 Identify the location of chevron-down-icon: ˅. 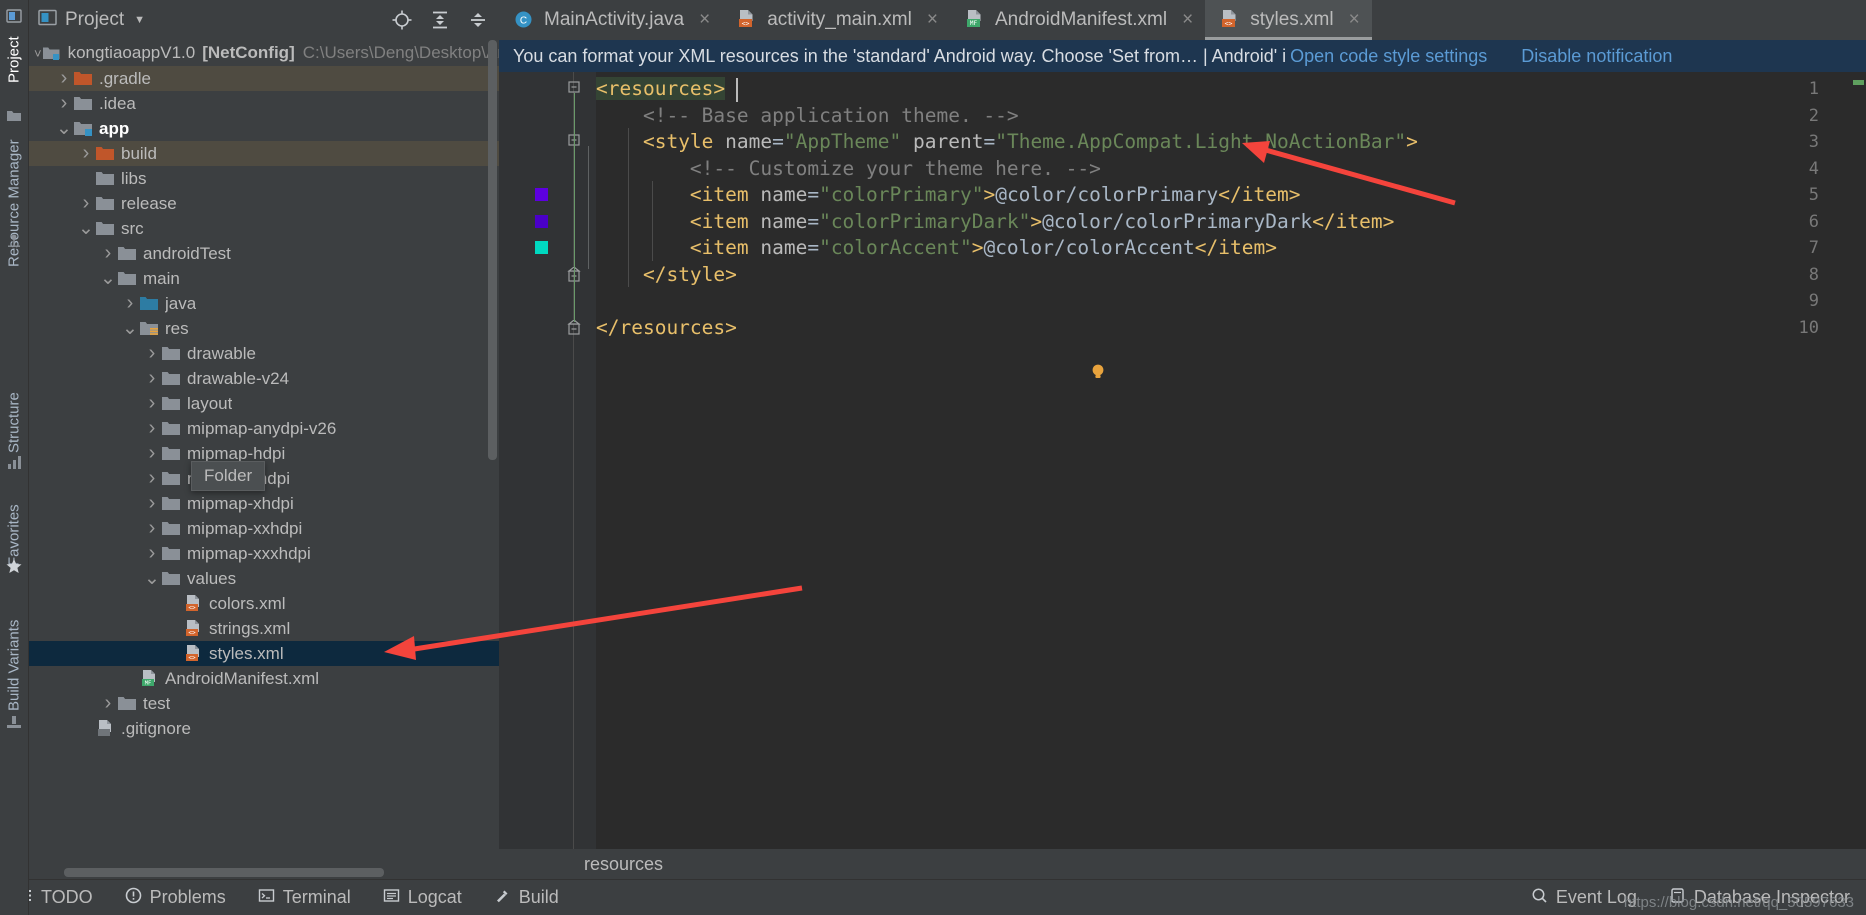
(38, 53).